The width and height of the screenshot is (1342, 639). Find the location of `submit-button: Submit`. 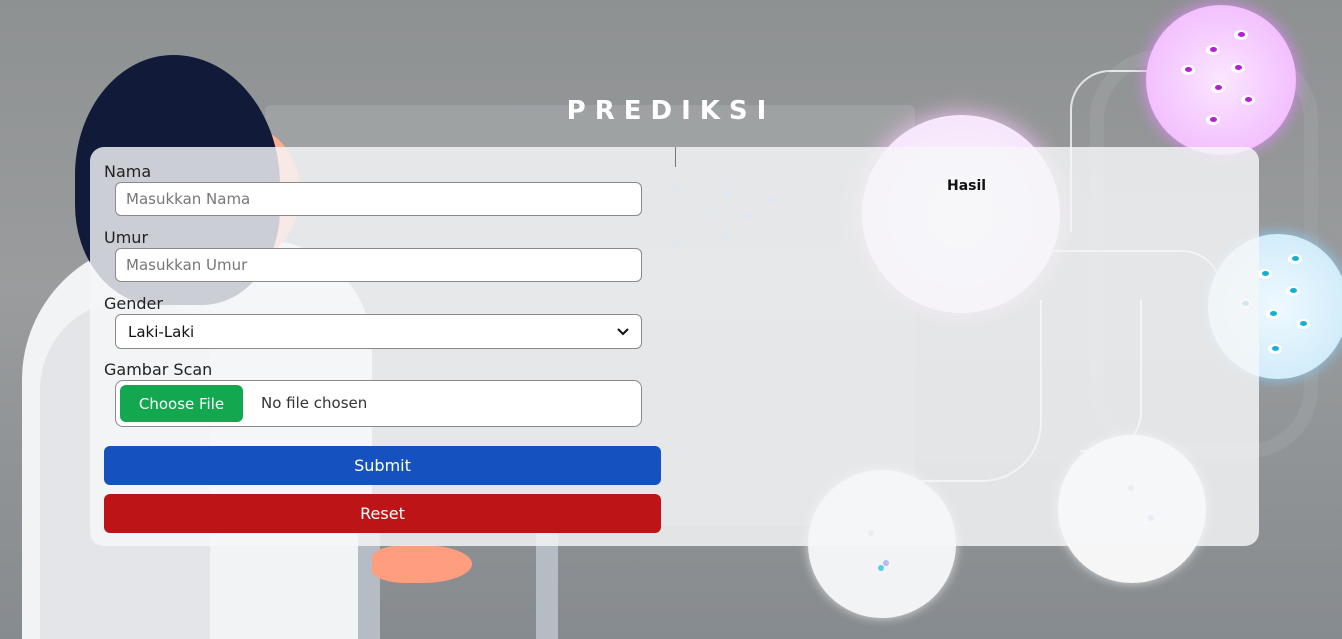

submit-button: Submit is located at coordinates (382, 465).